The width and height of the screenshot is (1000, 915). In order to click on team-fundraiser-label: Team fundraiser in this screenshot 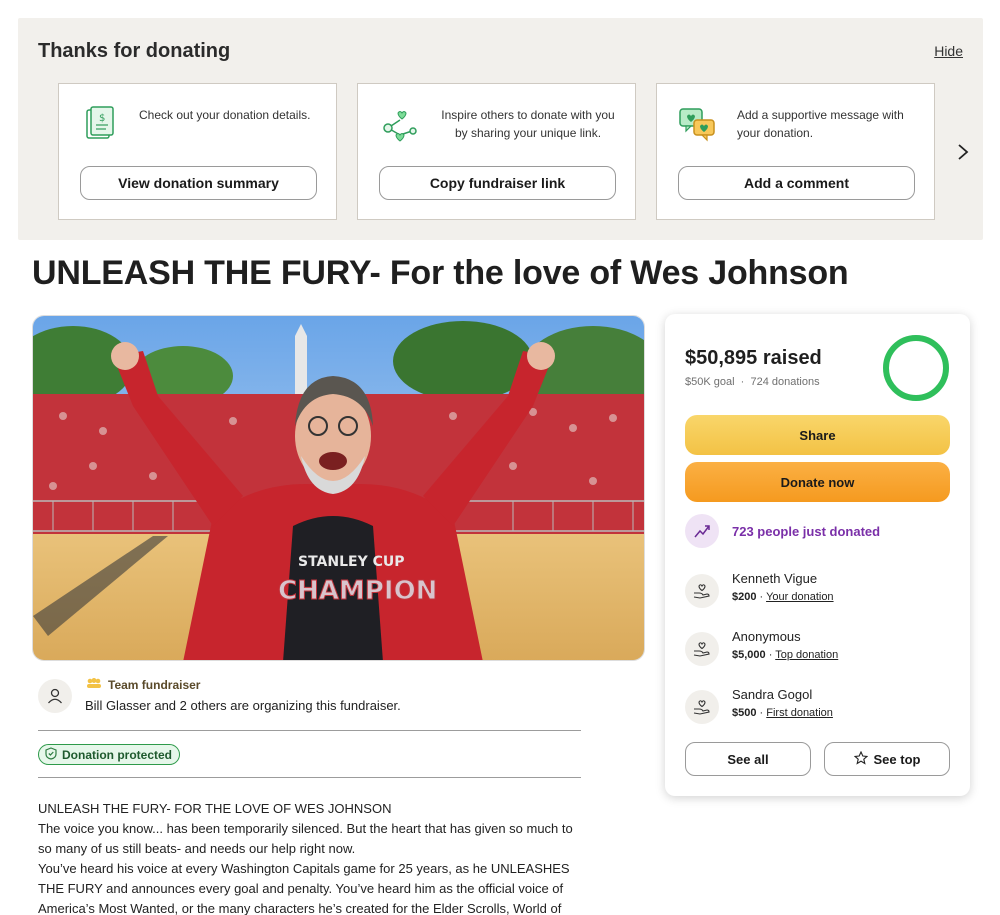, I will do `click(143, 684)`.